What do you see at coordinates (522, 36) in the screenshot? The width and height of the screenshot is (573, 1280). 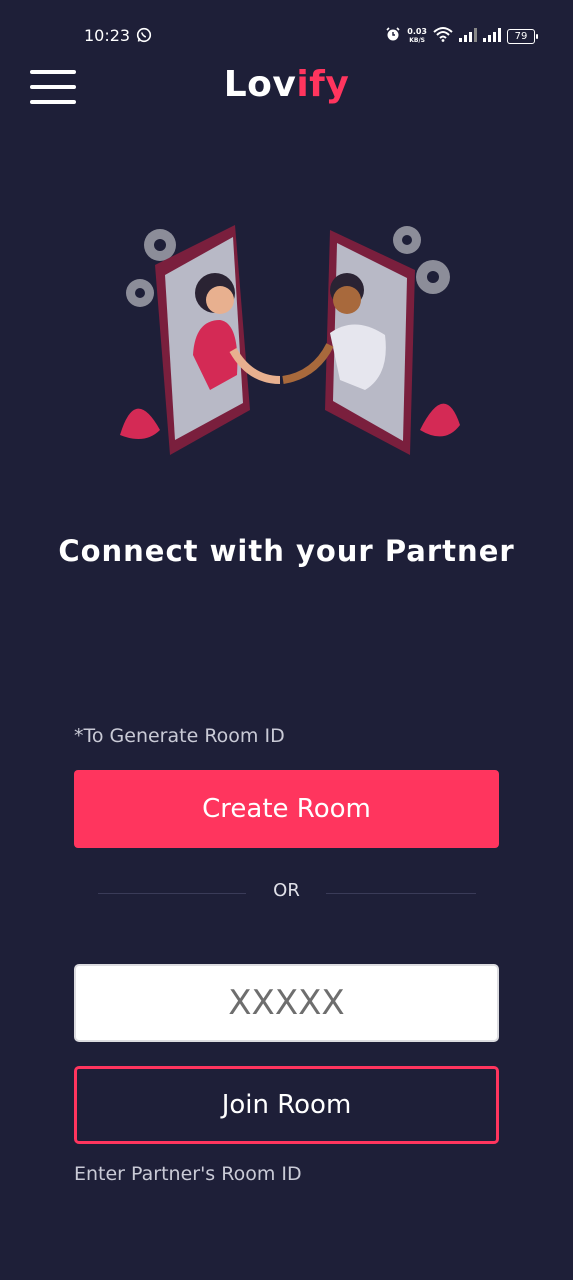 I see `battery-icon: 79` at bounding box center [522, 36].